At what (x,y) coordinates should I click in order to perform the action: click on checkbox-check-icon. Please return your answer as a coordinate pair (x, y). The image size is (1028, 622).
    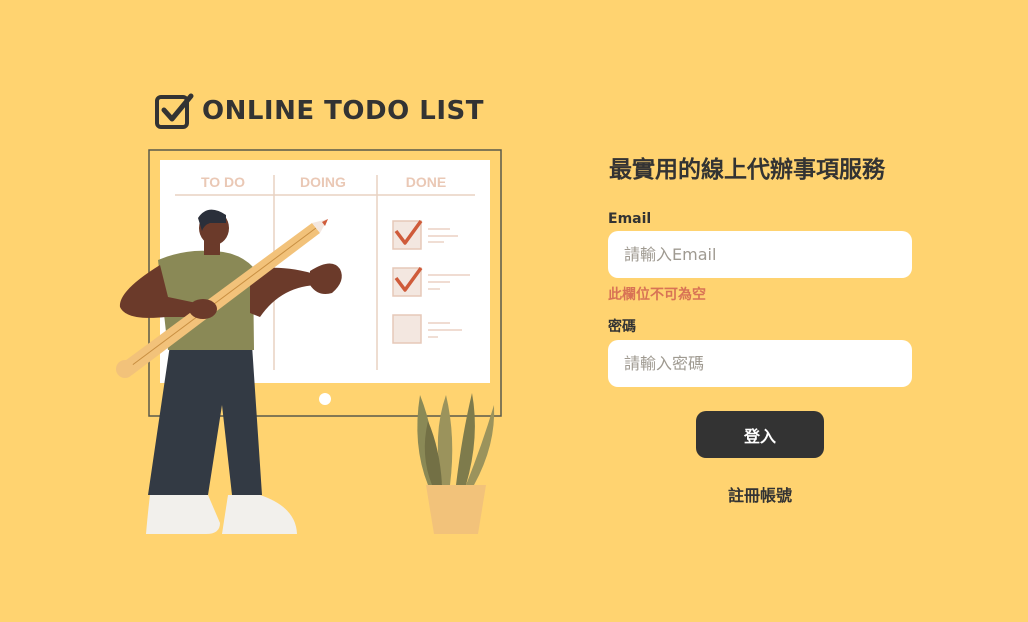
    Looking at the image, I should click on (174, 111).